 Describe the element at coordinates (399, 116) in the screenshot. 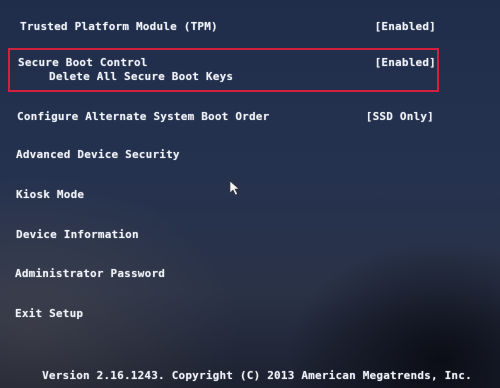

I see `menu-item-value: [SSD Only]` at that location.